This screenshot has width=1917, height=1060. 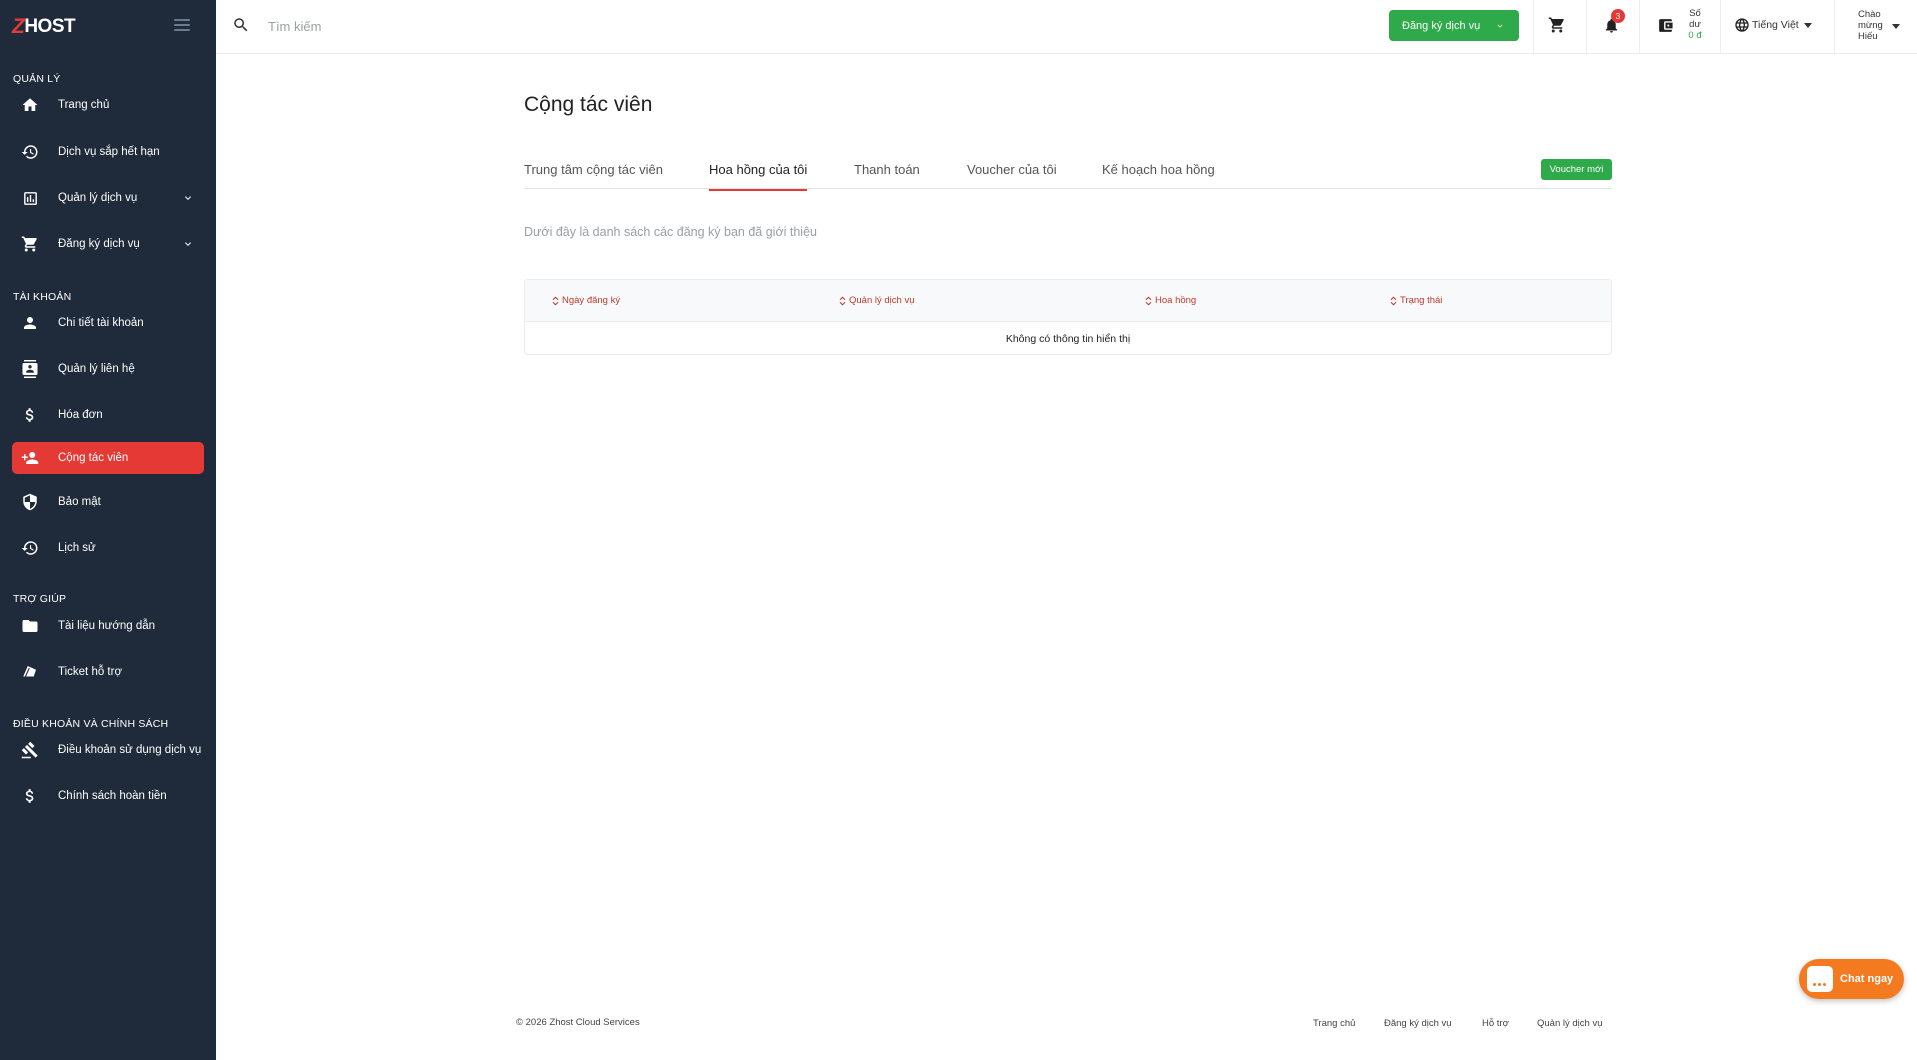 I want to click on folder-icon, so click(x=30, y=626).